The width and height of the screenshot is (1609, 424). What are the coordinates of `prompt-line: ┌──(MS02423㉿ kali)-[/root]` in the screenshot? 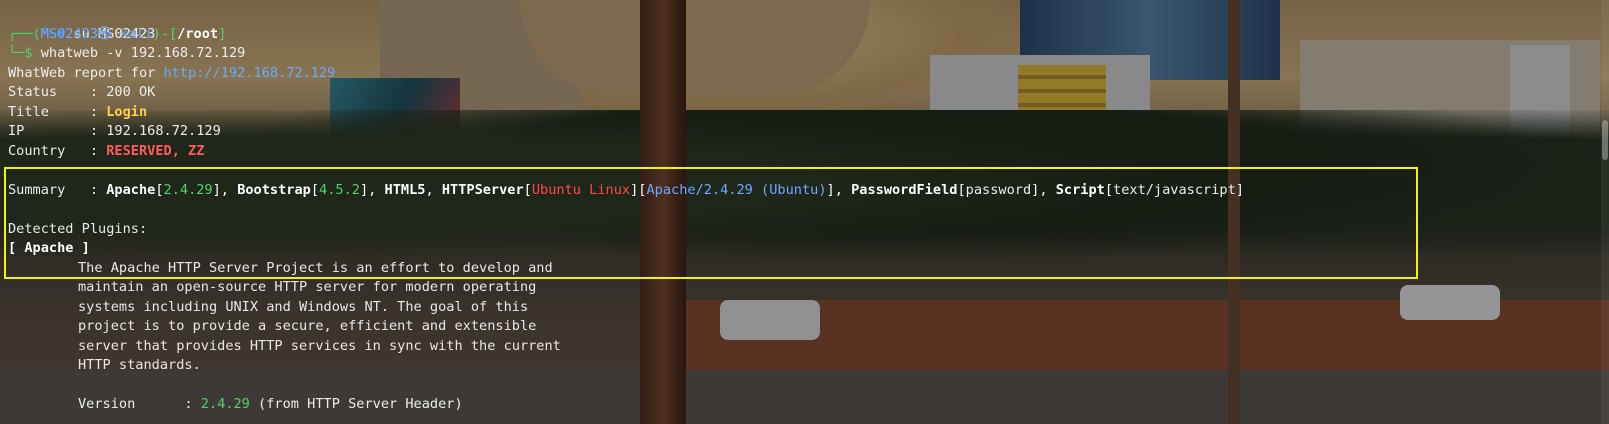 It's located at (117, 34).